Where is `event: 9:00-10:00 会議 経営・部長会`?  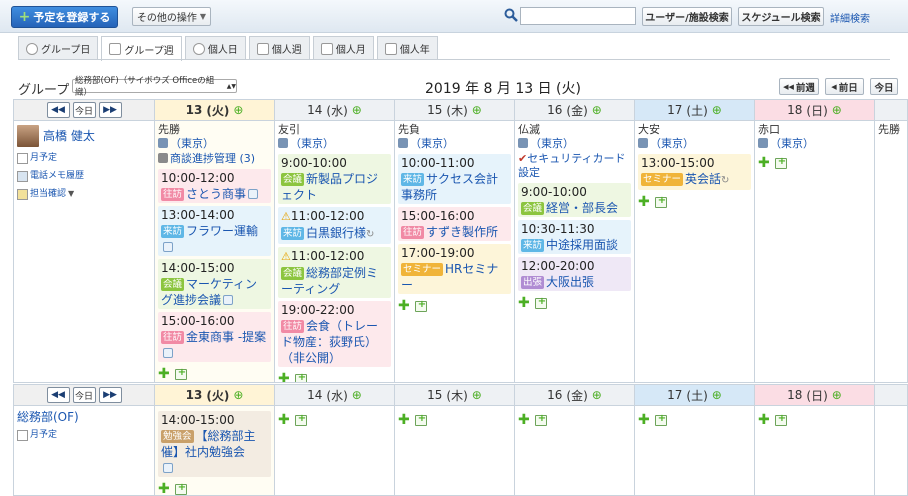 event: 9:00-10:00 会議 経営・部長会 is located at coordinates (574, 200).